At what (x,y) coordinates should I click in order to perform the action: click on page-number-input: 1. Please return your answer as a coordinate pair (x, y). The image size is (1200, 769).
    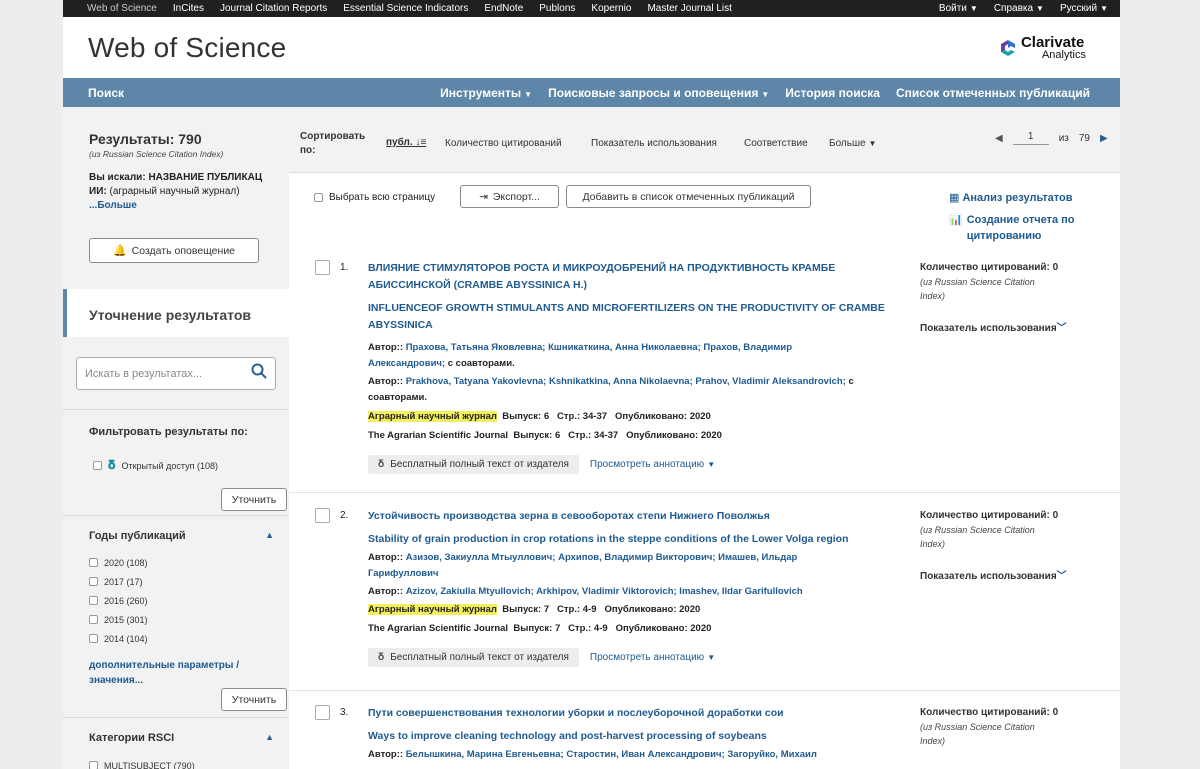
    Looking at the image, I should click on (1030, 138).